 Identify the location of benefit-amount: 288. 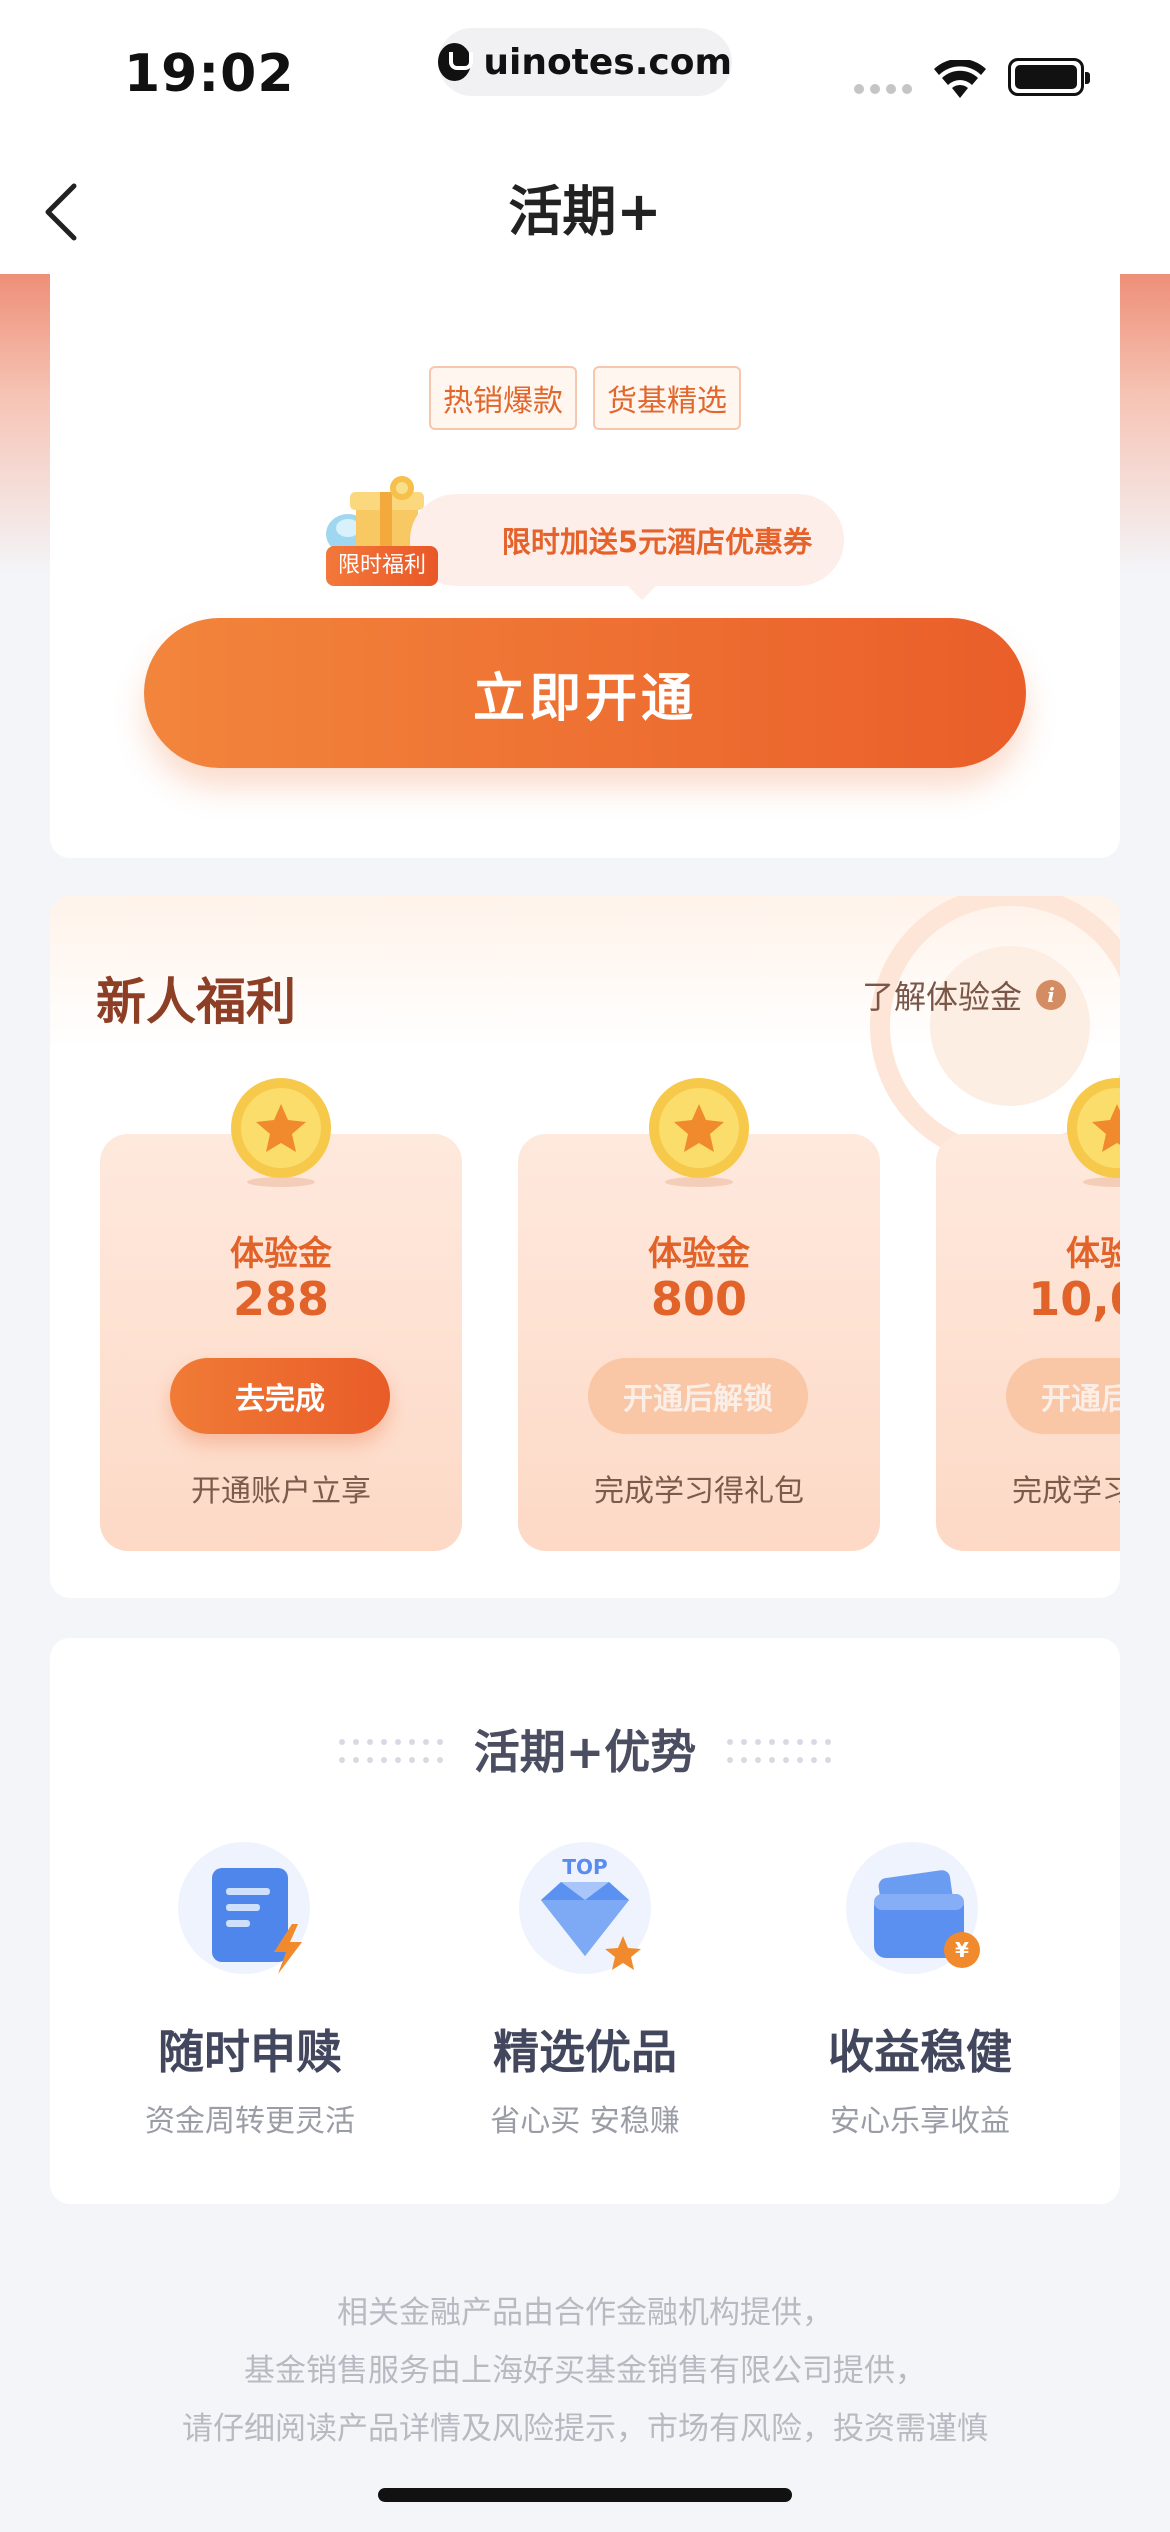
(281, 1299).